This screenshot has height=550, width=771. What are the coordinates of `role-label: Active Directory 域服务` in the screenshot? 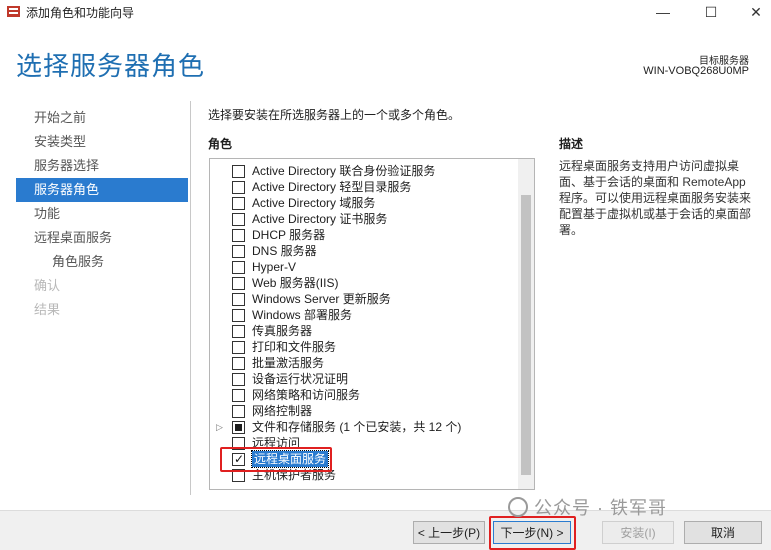 It's located at (314, 203).